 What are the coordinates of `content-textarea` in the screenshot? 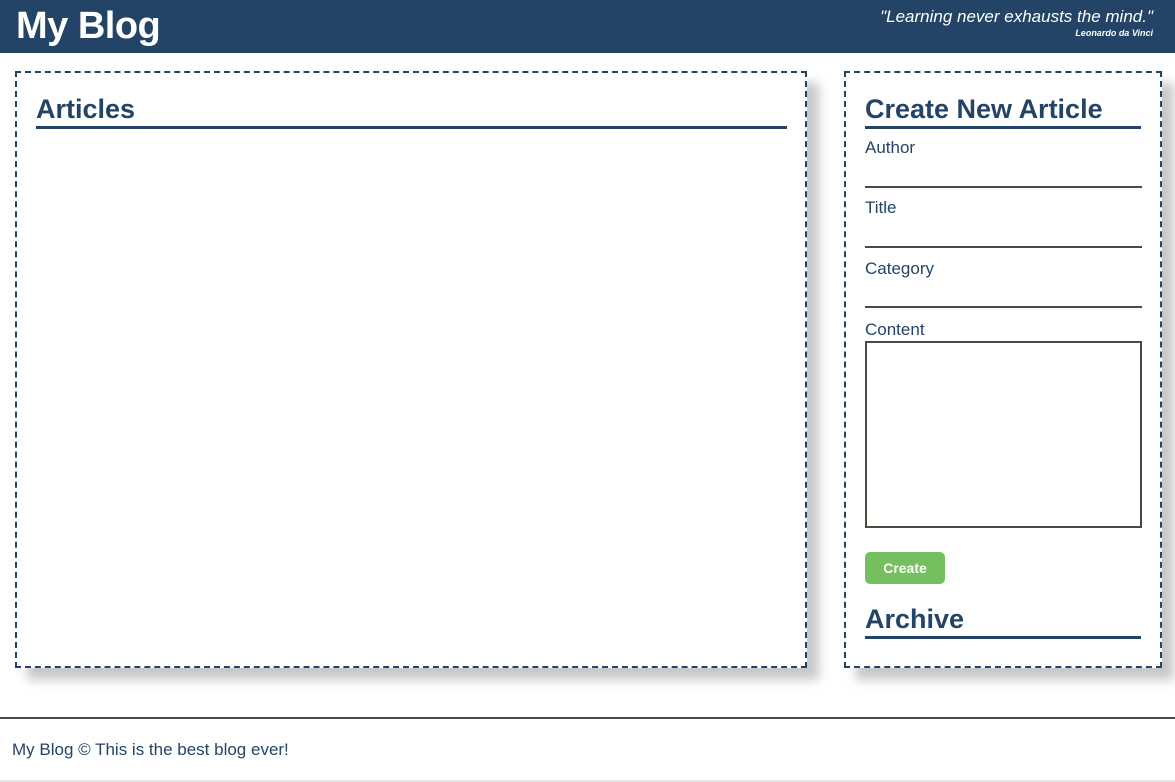 It's located at (1003, 434).